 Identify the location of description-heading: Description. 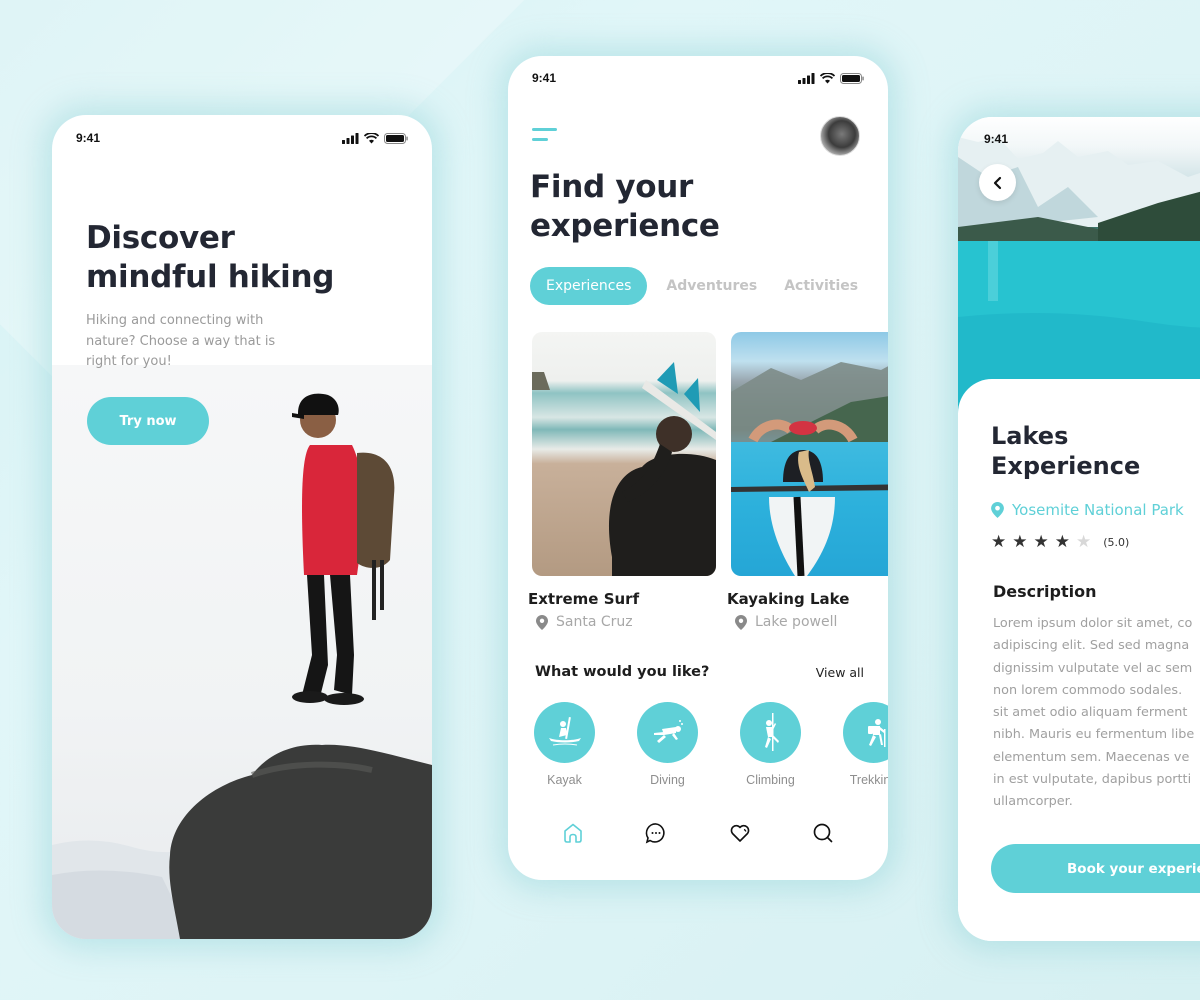
(1045, 591).